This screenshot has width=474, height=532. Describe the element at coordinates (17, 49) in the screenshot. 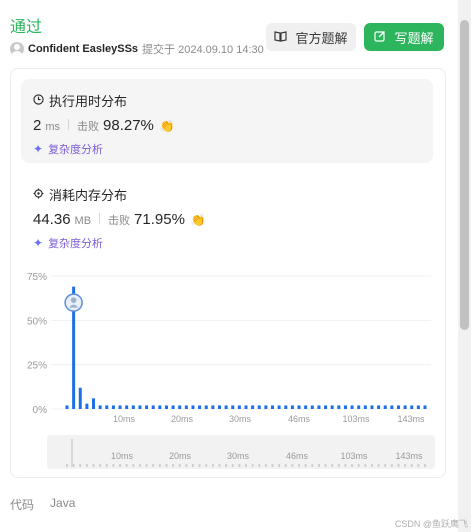

I see `avatar` at that location.